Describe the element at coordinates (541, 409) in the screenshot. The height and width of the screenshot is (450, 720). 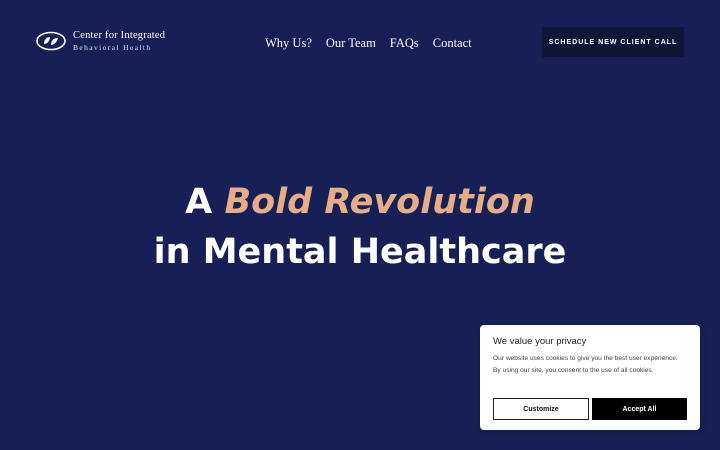
I see `customize-button: Customize` at that location.